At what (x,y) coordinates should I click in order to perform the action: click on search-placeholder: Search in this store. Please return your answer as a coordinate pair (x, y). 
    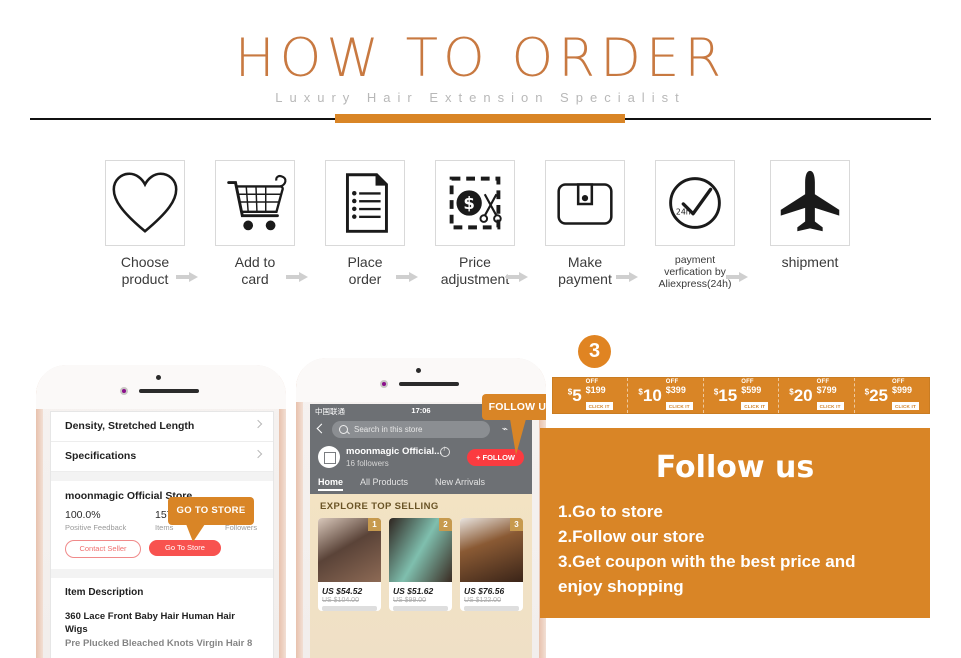
    Looking at the image, I should click on (388, 429).